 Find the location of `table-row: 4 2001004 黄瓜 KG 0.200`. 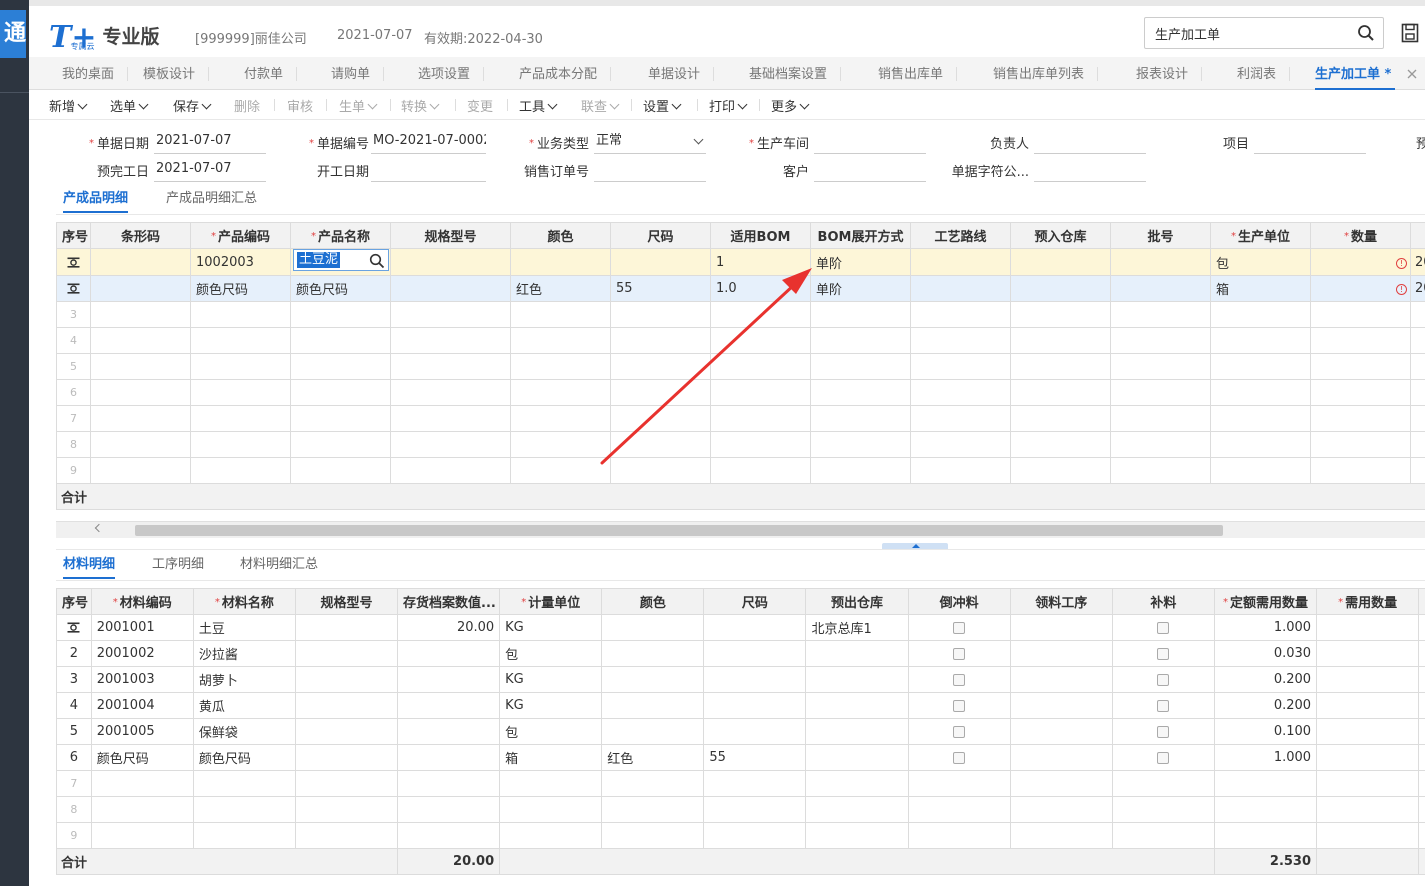

table-row: 4 2001004 黄瓜 KG 0.200 is located at coordinates (740, 705).